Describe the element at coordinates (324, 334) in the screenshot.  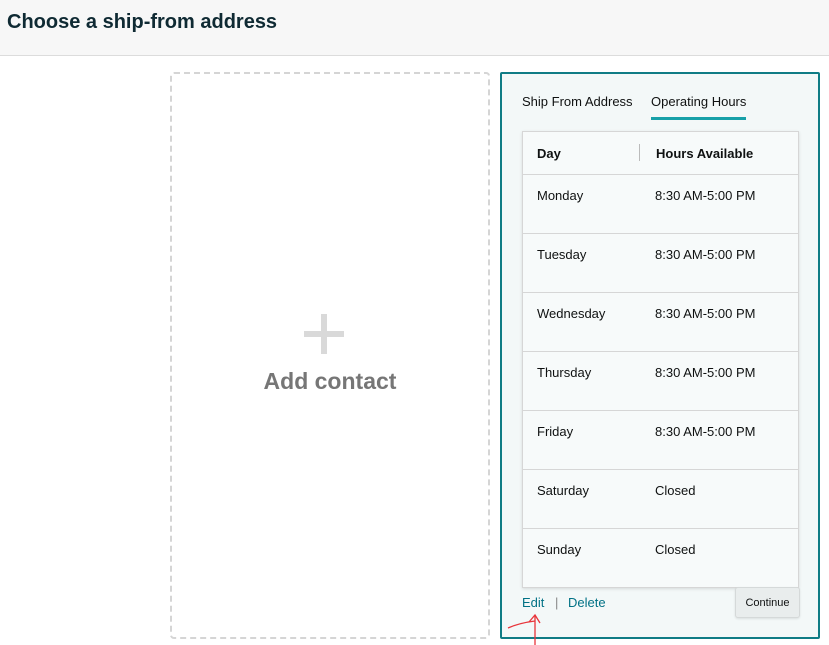
I see `plus-icon` at that location.